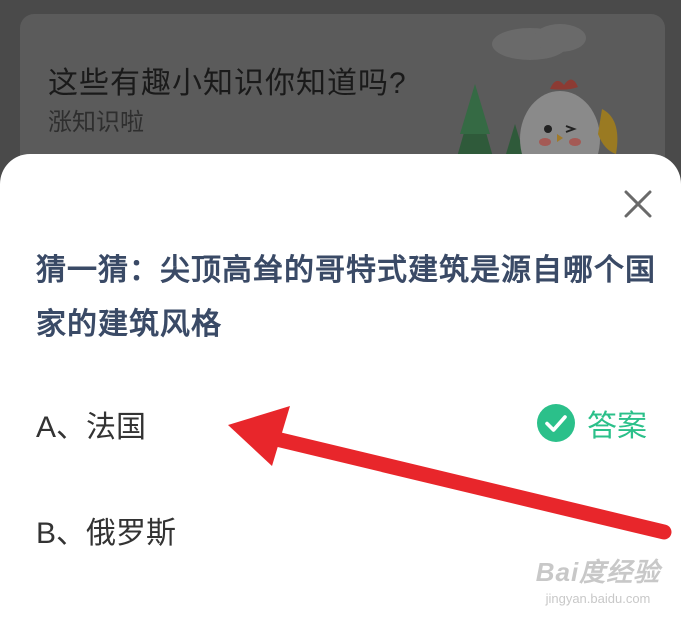 The width and height of the screenshot is (681, 634). I want to click on answer-badge: 答案, so click(592, 423).